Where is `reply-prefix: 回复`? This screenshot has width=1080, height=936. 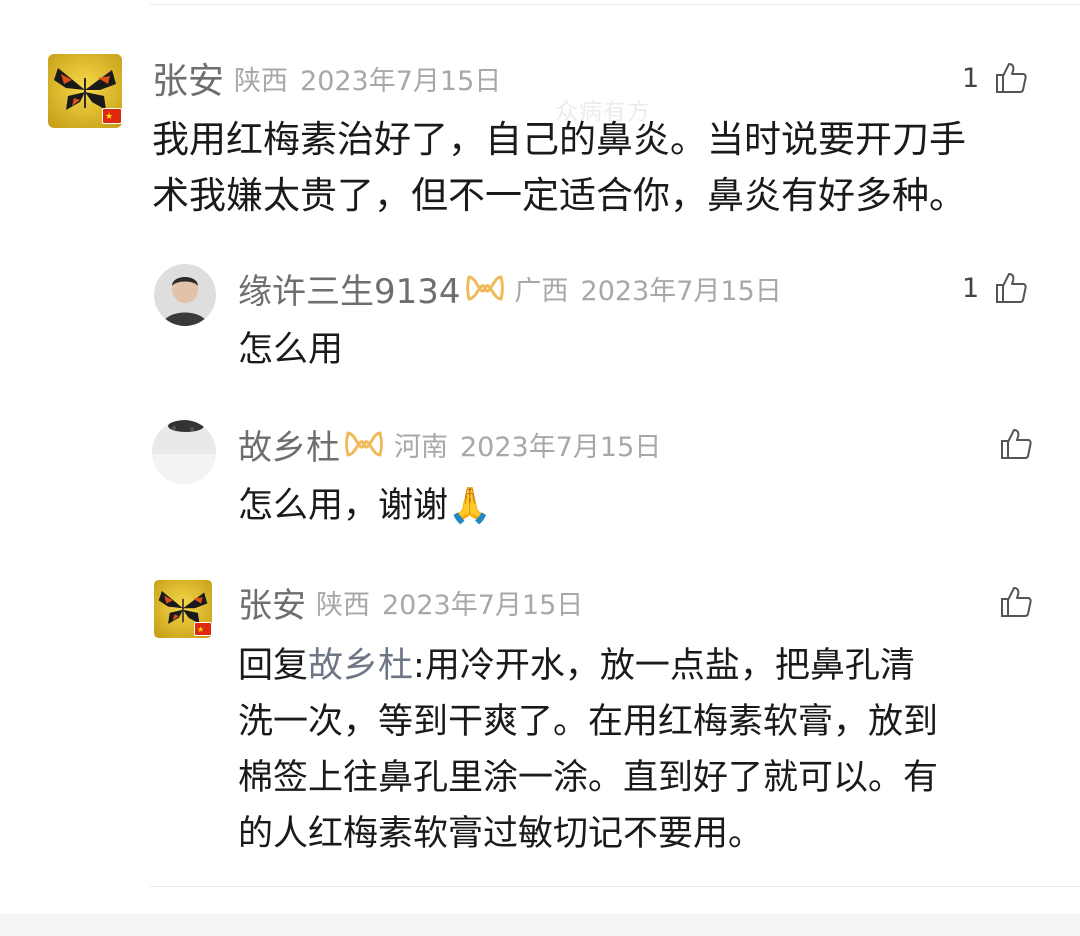
reply-prefix: 回复 is located at coordinates (273, 666).